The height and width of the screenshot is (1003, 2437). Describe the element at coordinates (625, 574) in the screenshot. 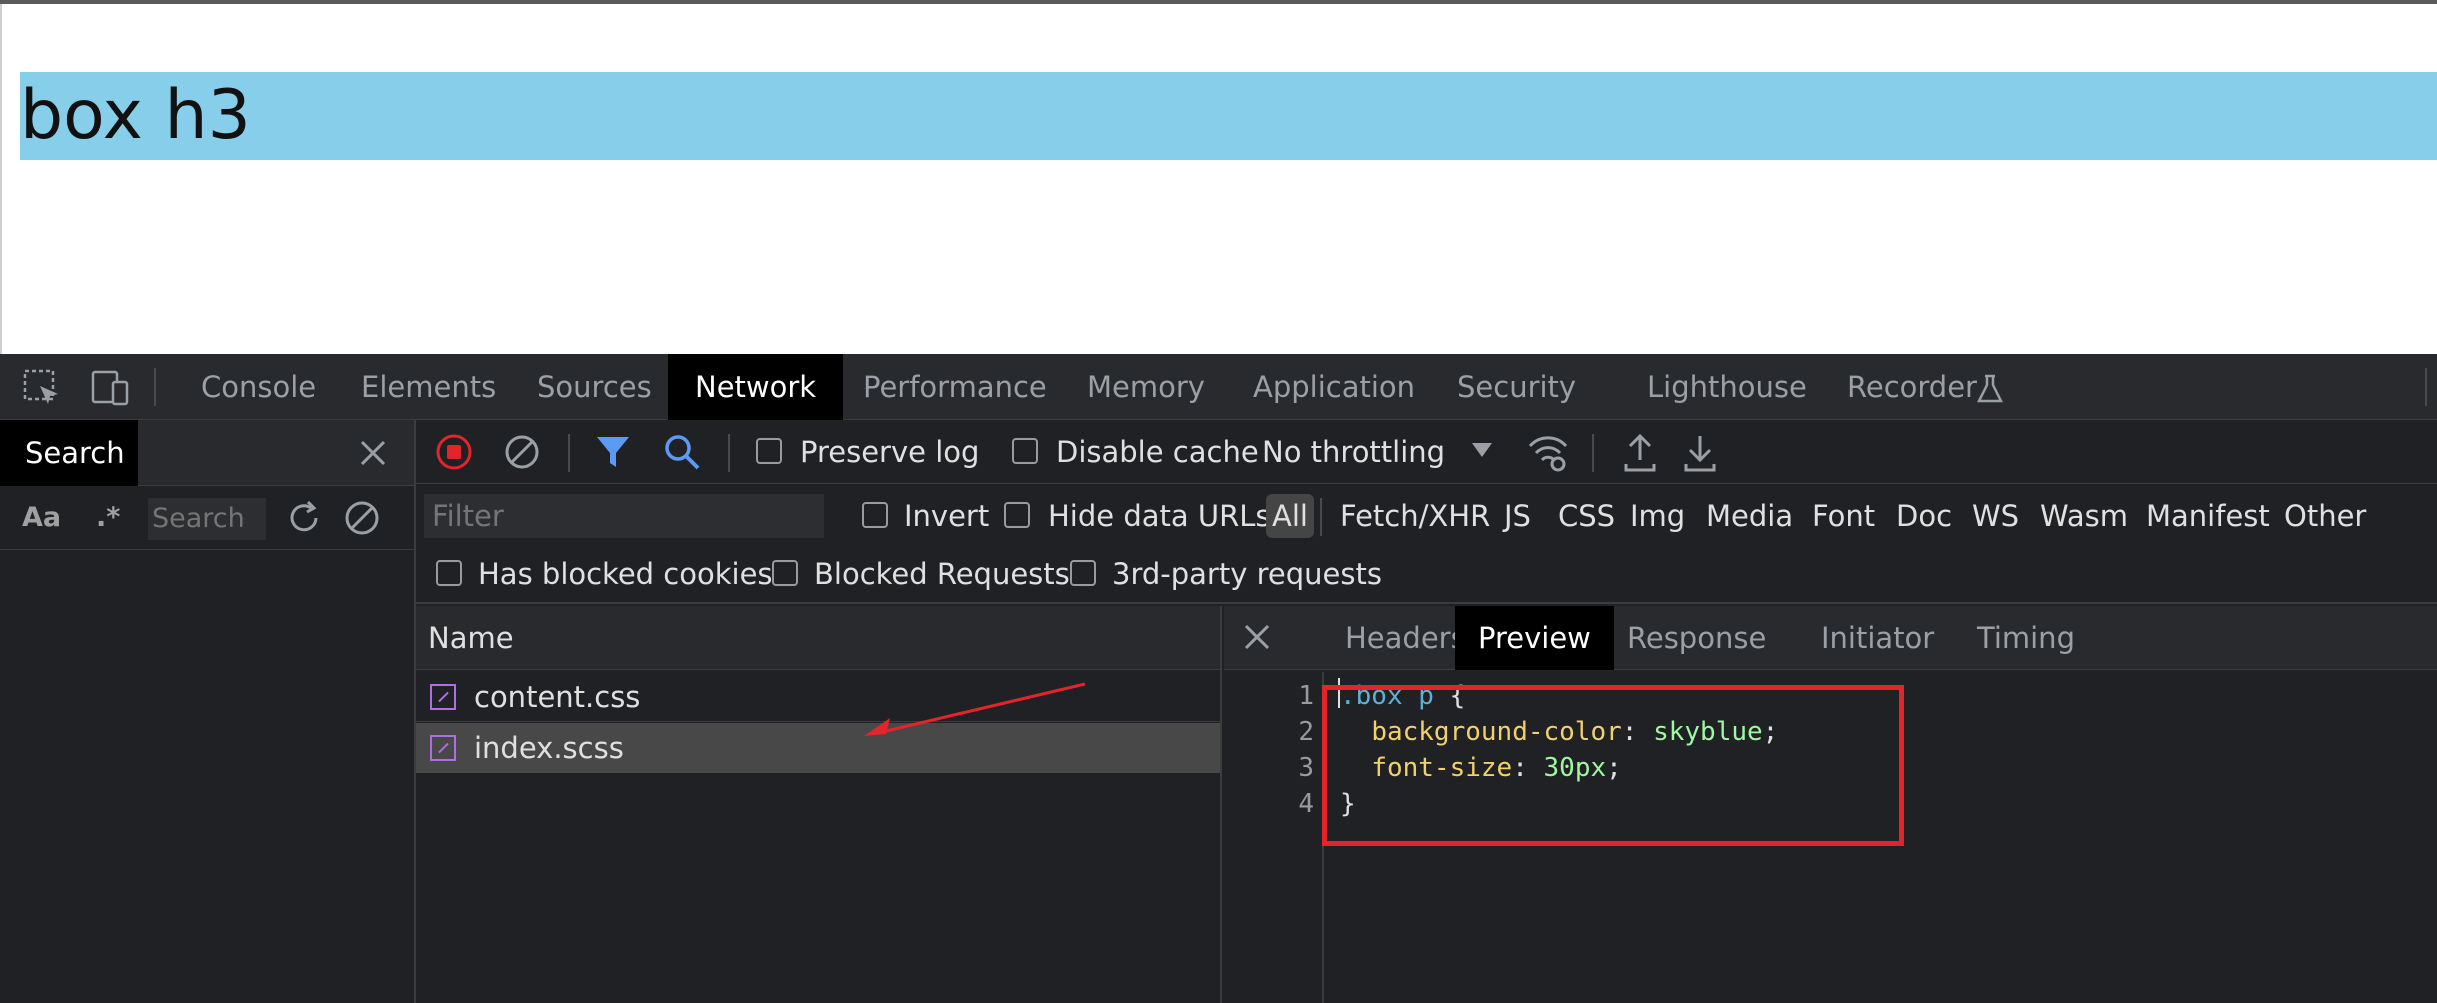

I see `has-blocked-cookies-label: Has blocked cookies` at that location.